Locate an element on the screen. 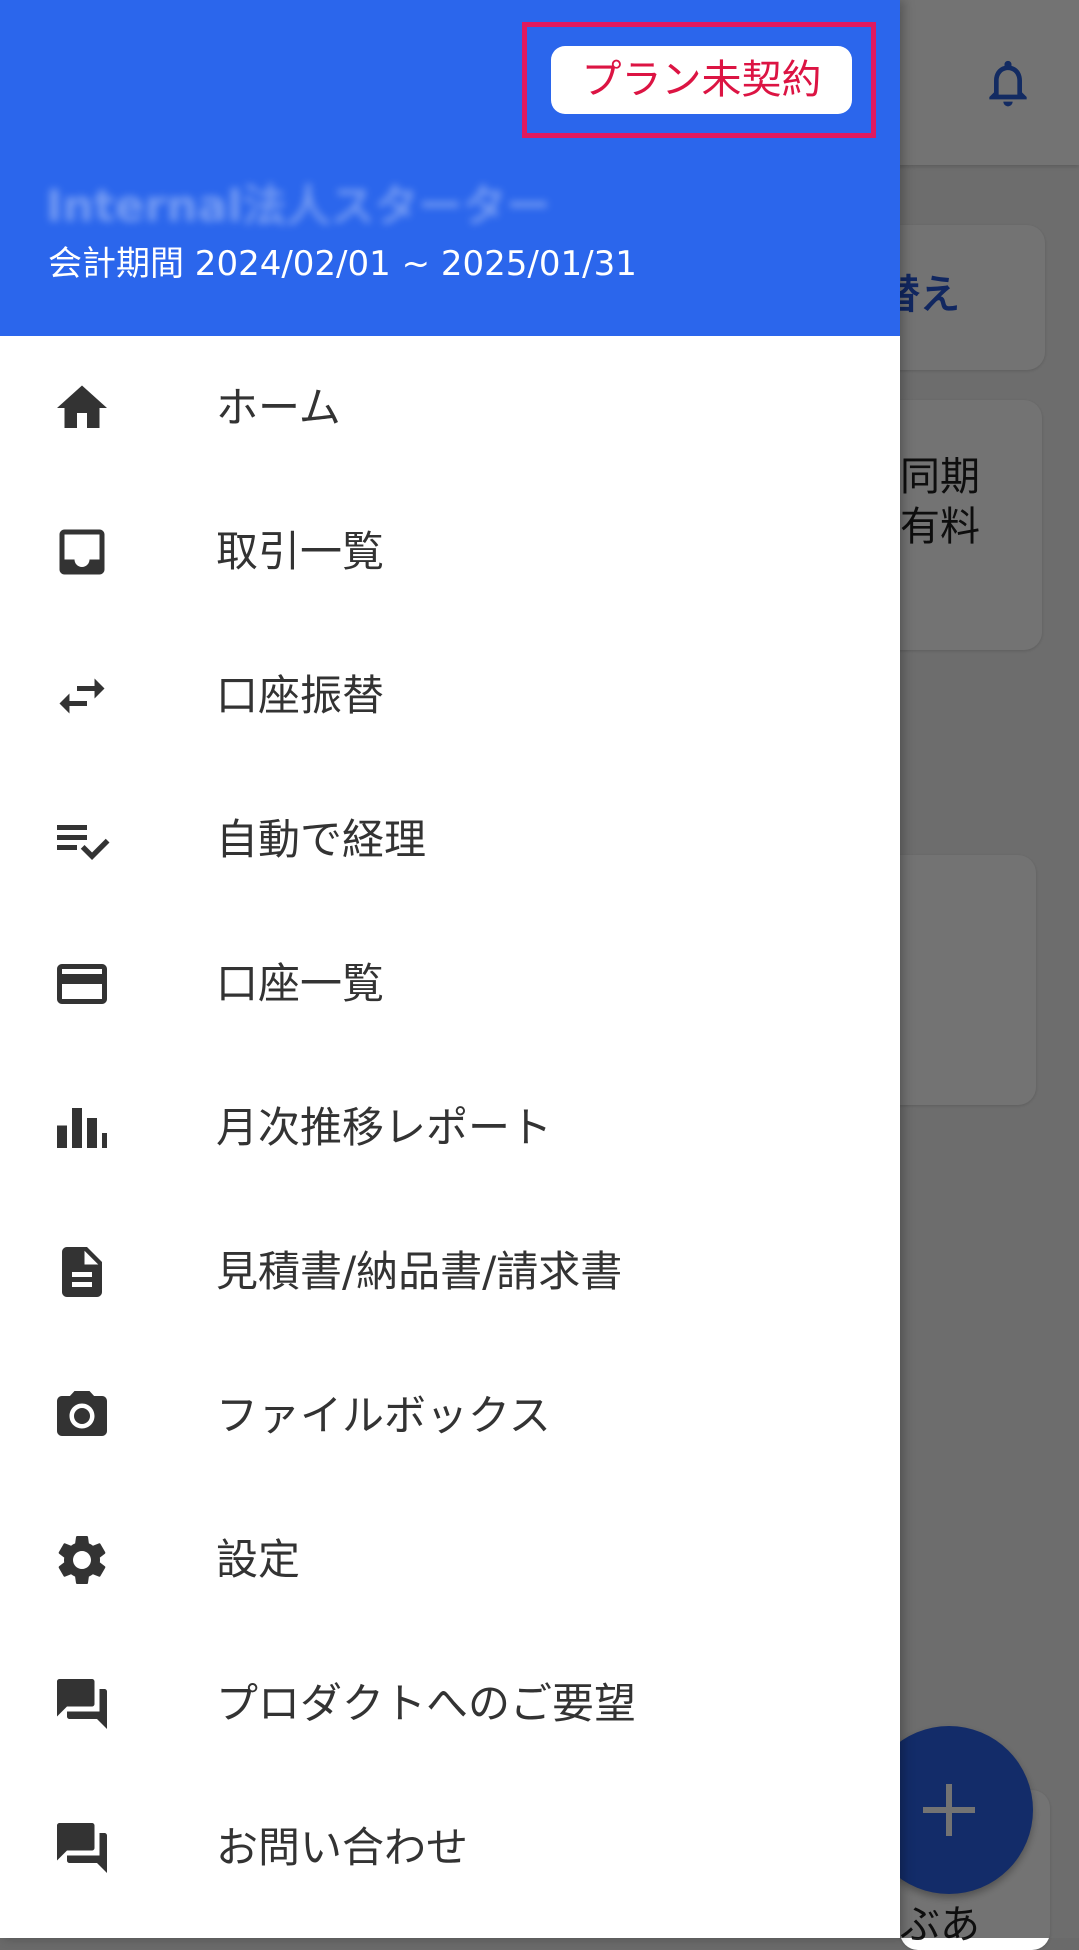 The image size is (1079, 1950). menu-item-monthly-report: 月次推移レポート is located at coordinates (450, 1128).